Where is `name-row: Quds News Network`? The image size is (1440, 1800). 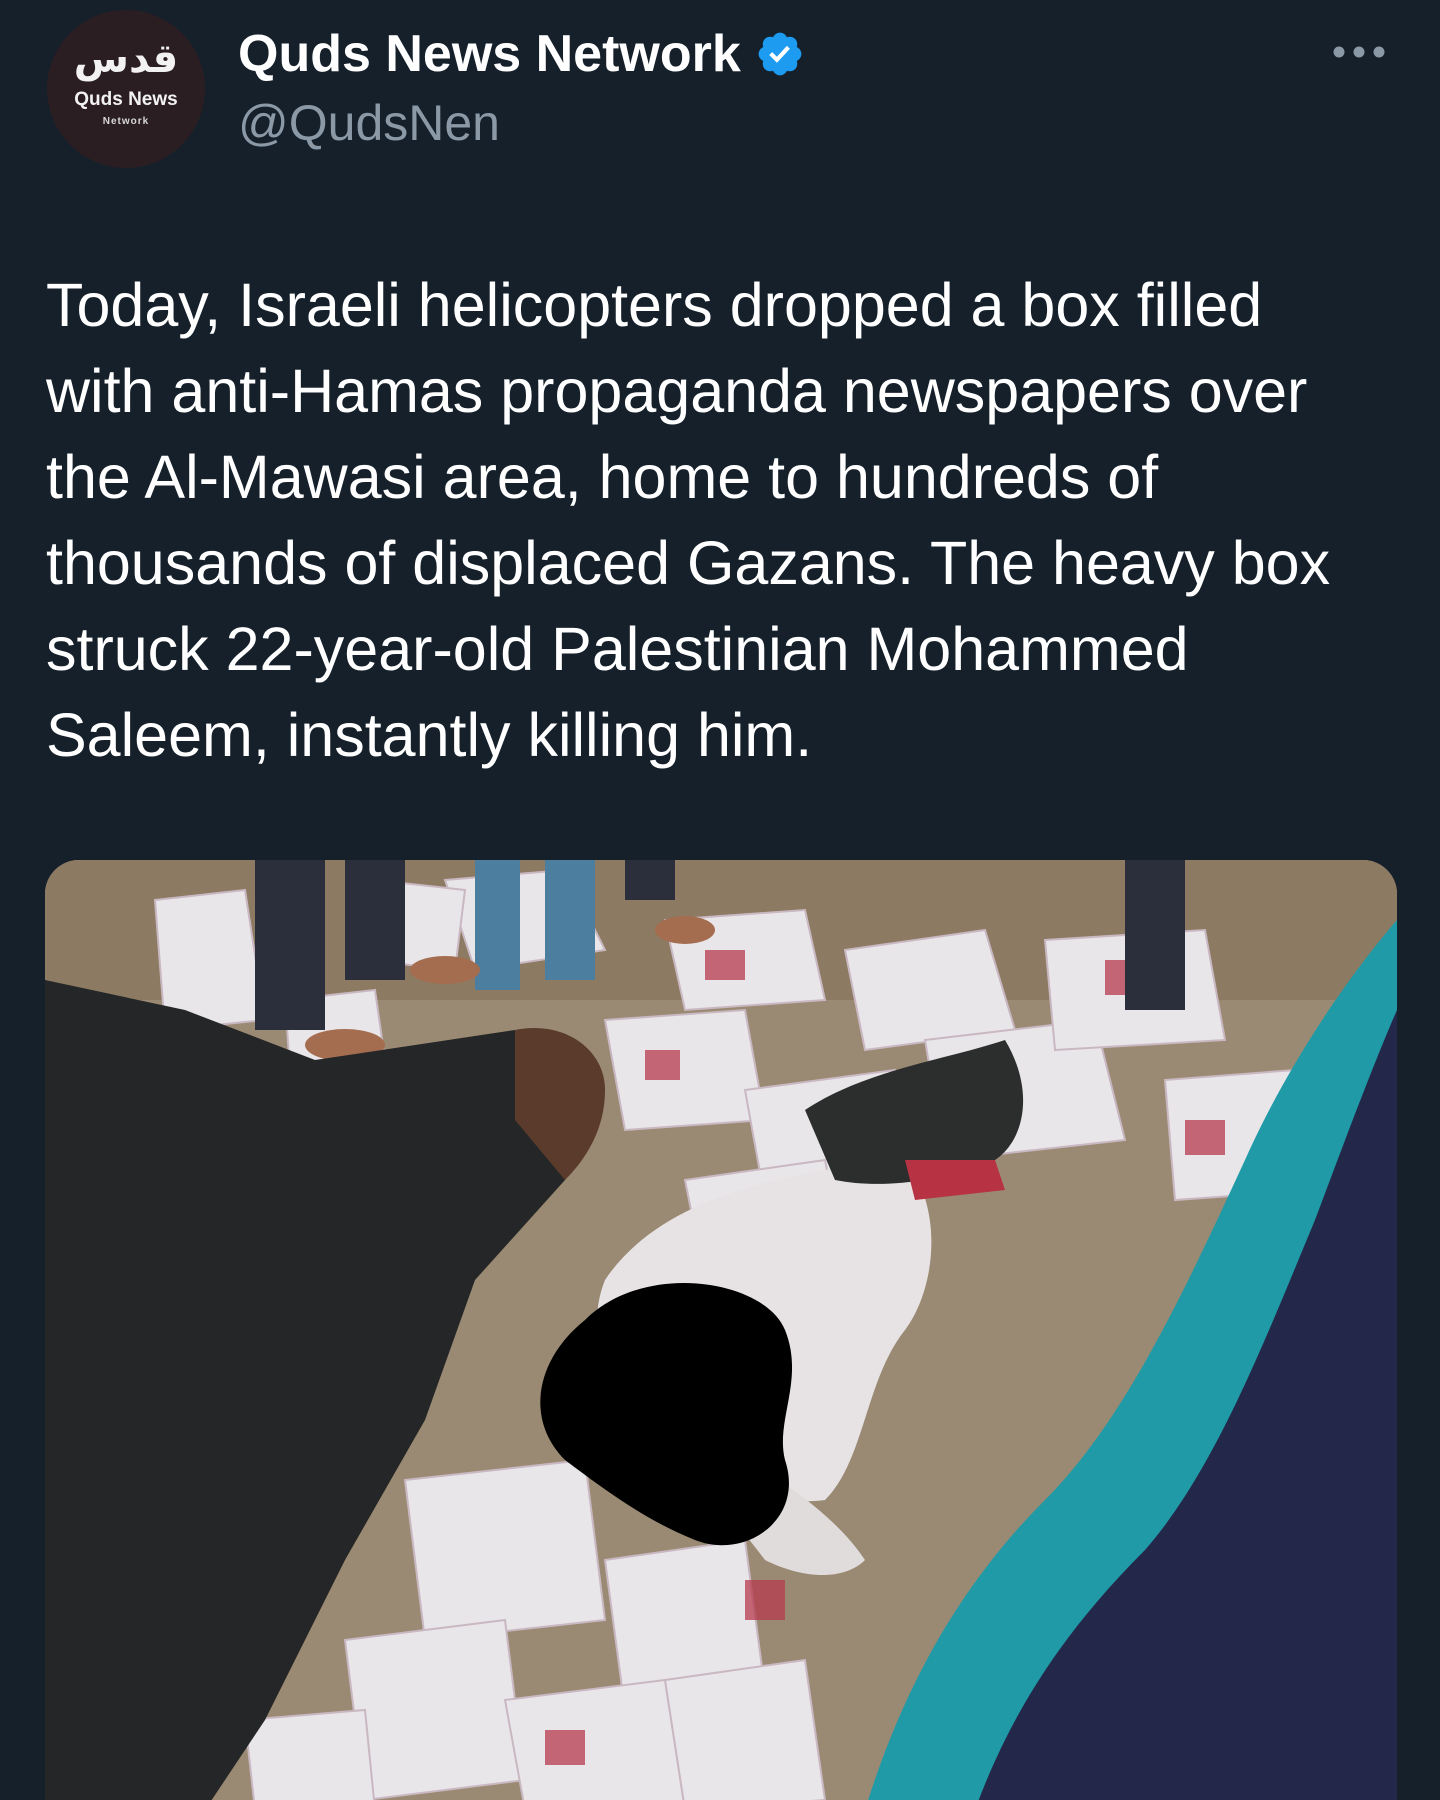
name-row: Quds News Network is located at coordinates (521, 54).